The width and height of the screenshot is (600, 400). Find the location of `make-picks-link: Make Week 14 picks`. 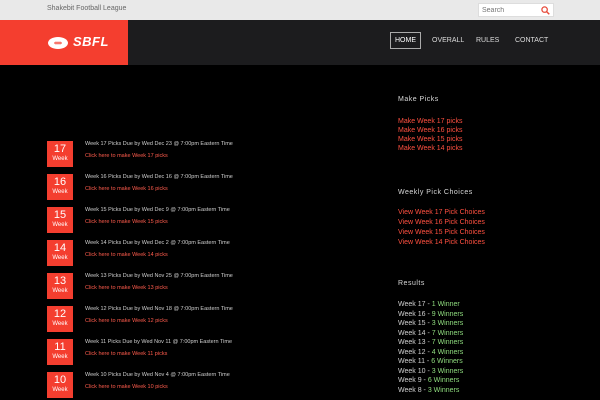

make-picks-link: Make Week 14 picks is located at coordinates (430, 148).